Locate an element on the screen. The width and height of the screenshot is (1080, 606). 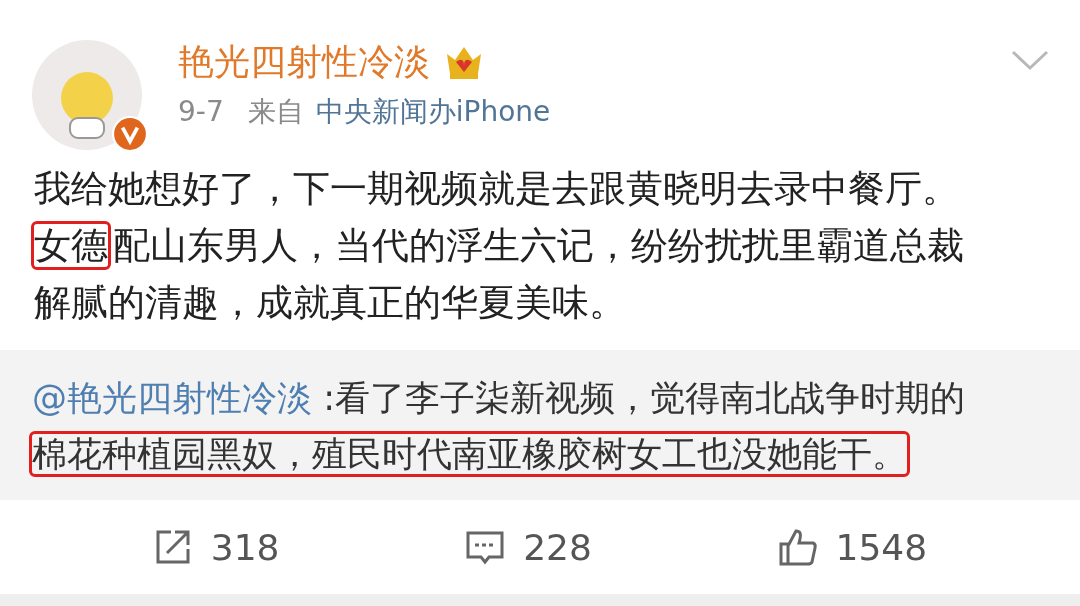
source-link: 中央新闻办iPhone is located at coordinates (433, 112).